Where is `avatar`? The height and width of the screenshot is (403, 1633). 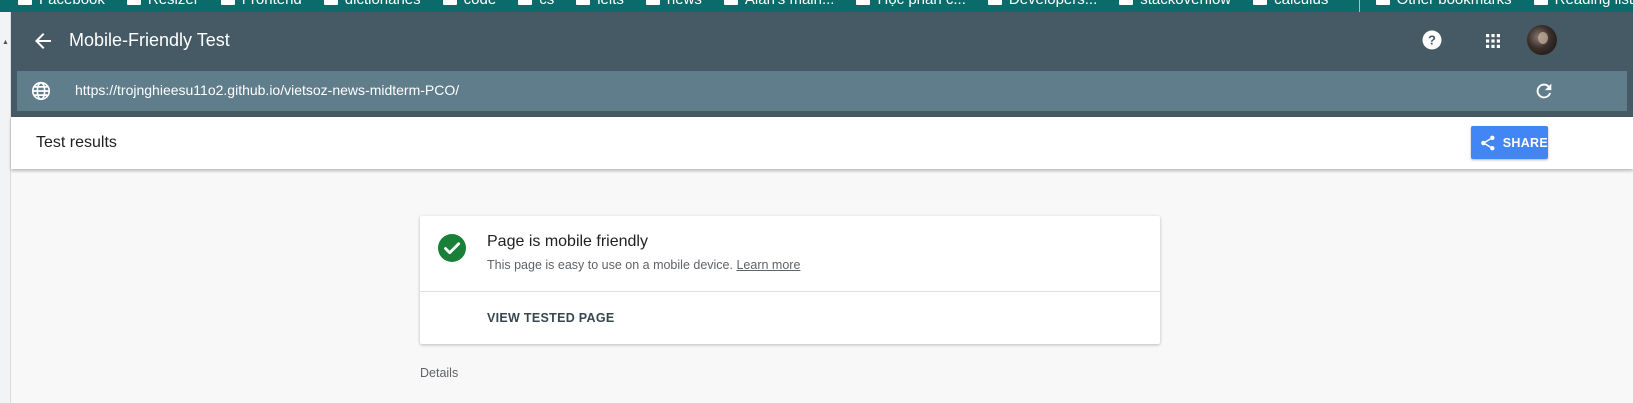 avatar is located at coordinates (1542, 40).